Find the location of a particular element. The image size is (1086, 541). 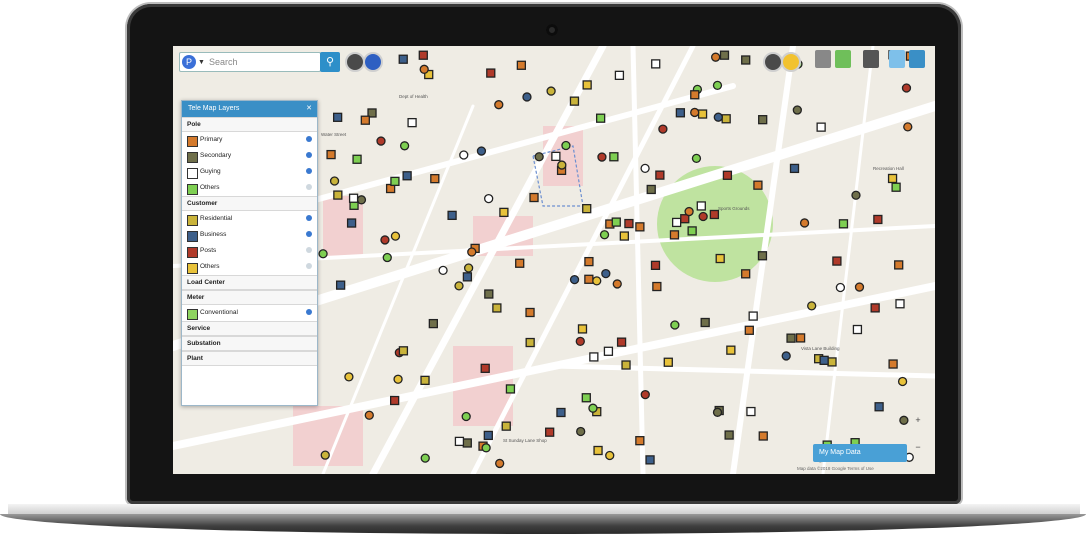

layer-section: Customer is located at coordinates (249, 203).